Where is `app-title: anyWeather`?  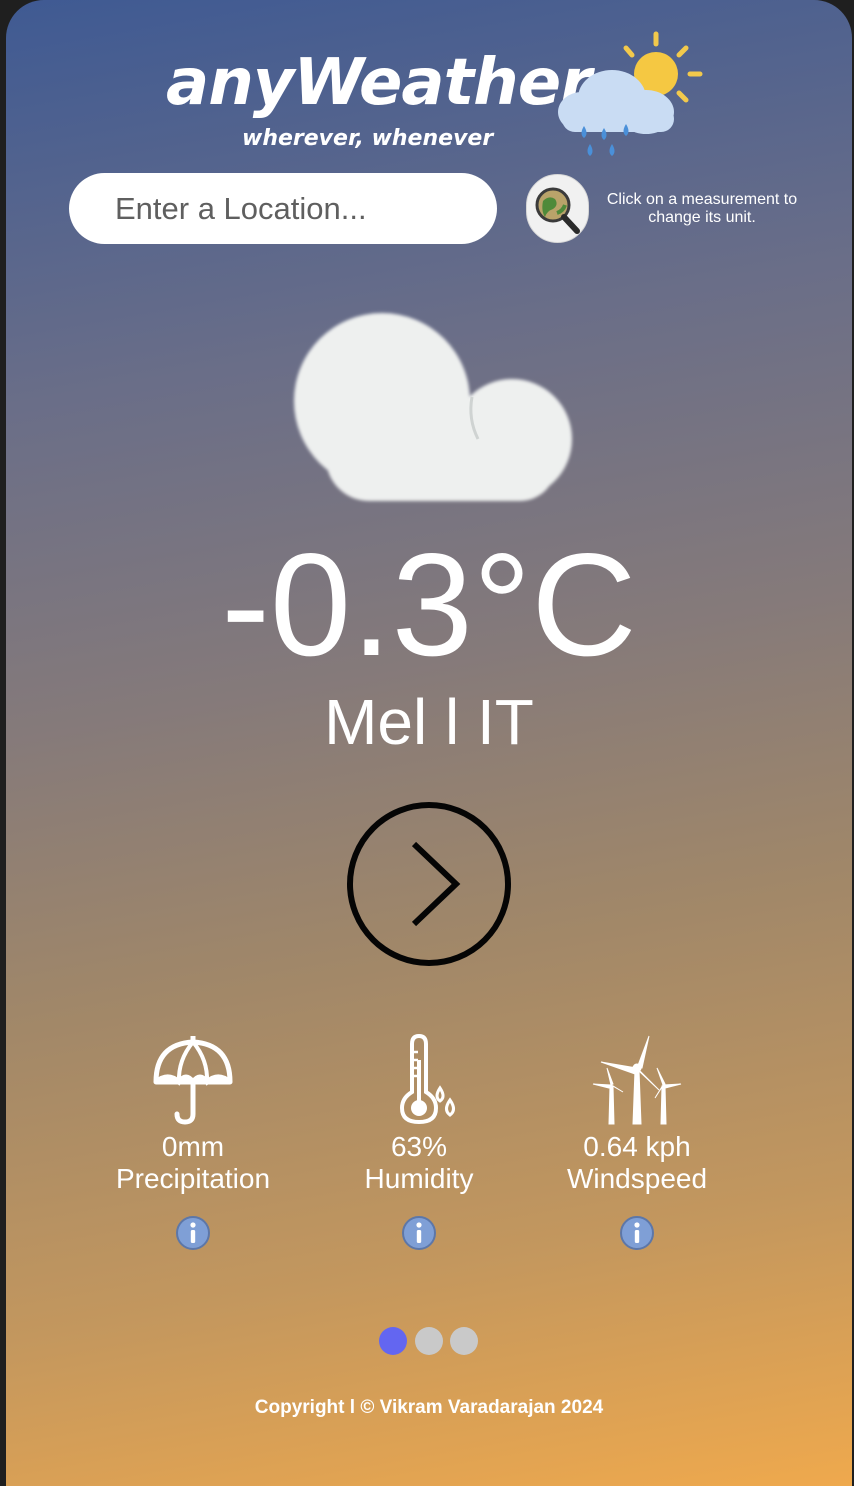
app-title: anyWeather is located at coordinates (379, 83).